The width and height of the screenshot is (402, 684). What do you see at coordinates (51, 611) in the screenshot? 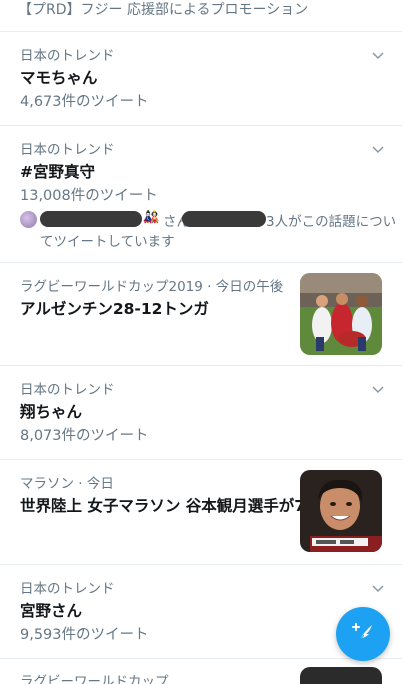
I see `trend-title: 宮野さん` at bounding box center [51, 611].